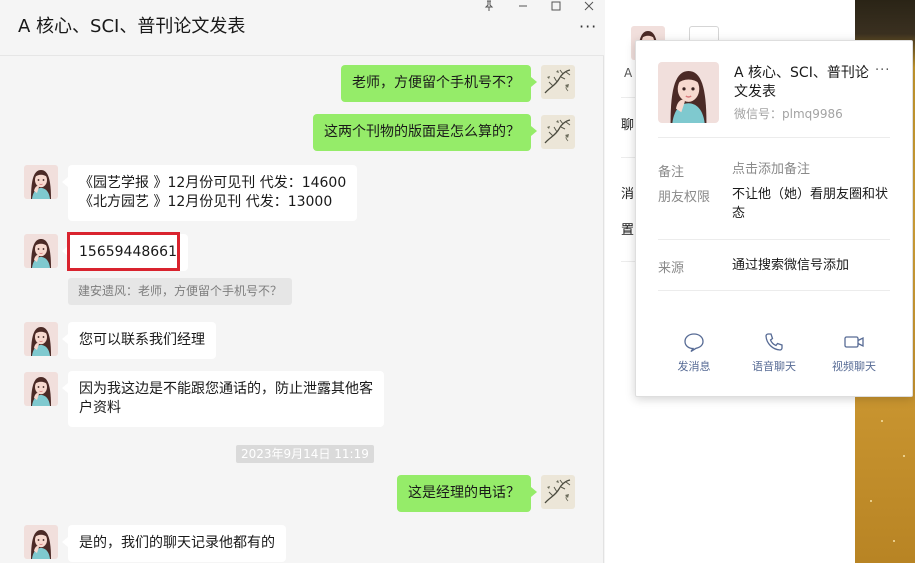  What do you see at coordinates (100, 408) in the screenshot?
I see `message-text-line: 户资料` at bounding box center [100, 408].